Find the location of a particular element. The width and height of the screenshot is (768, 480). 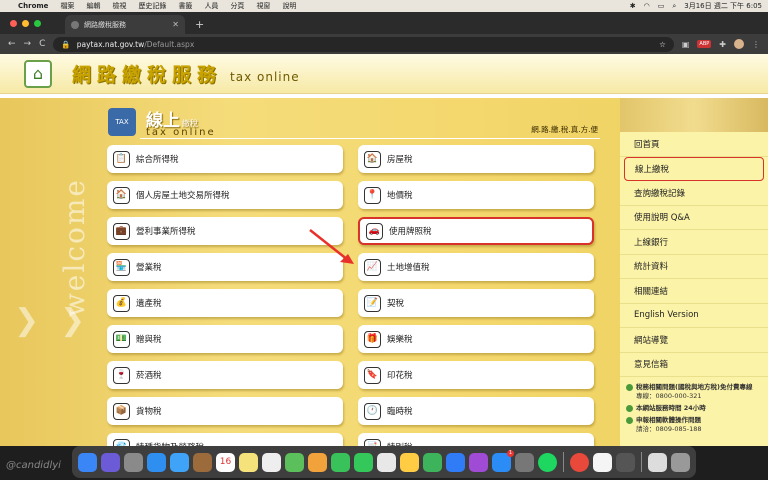

tax-button: 🔖 印花稅 is located at coordinates (476, 375).